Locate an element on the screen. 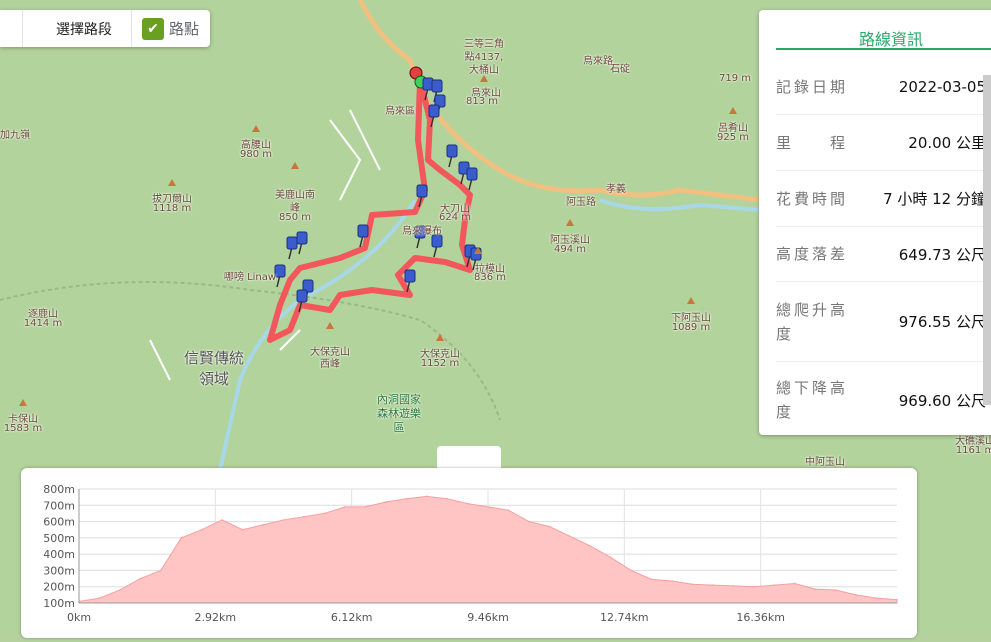 The width and height of the screenshot is (991, 642). y-tick-label: 500m is located at coordinates (59, 538).